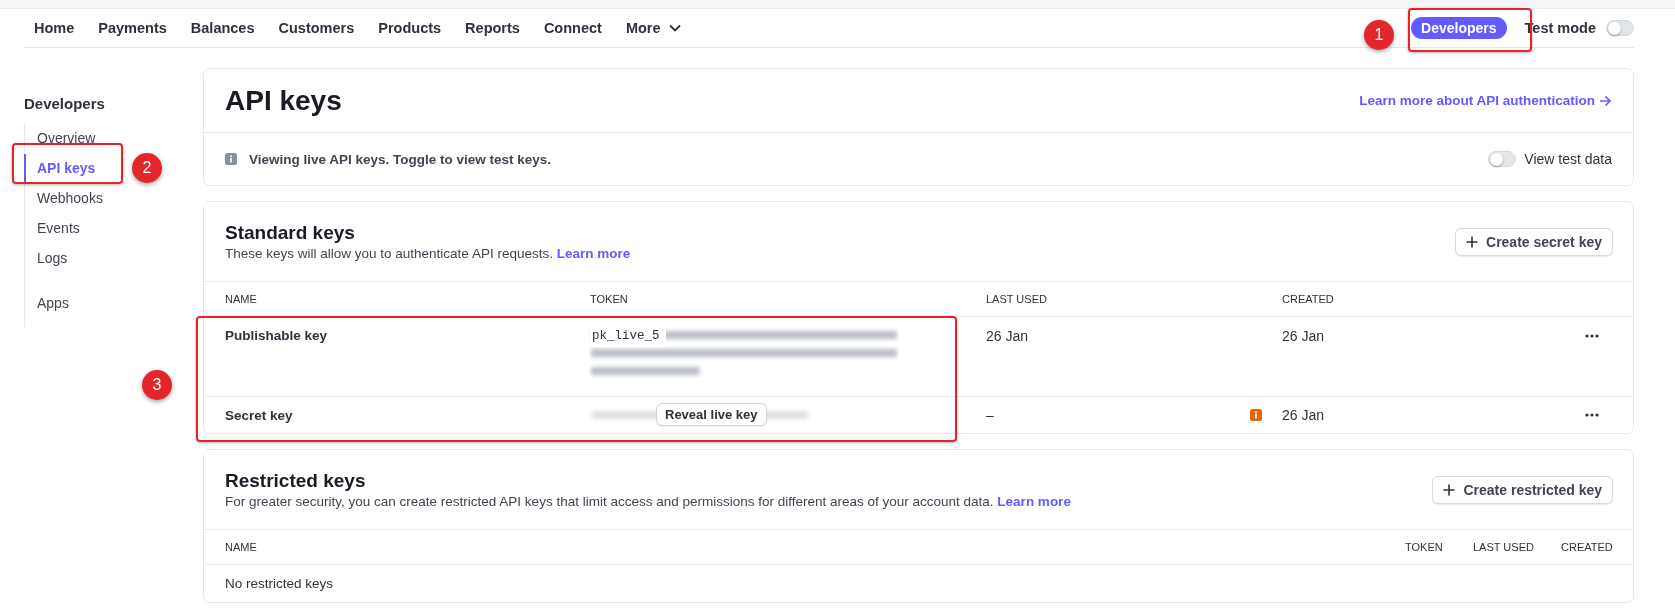  Describe the element at coordinates (653, 28) in the screenshot. I see `nav-item: More` at that location.